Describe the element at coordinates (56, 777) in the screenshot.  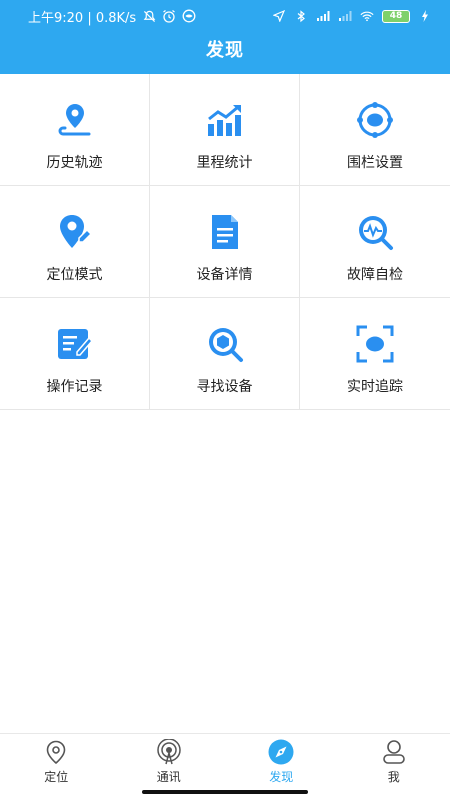
I see `tab-label: 定位` at that location.